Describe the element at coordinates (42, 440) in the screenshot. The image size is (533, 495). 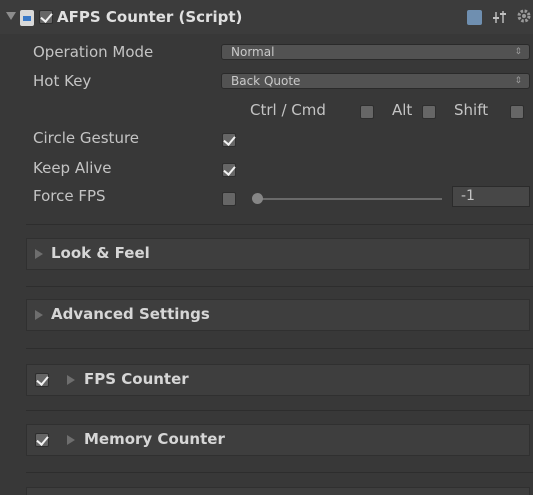
I see `memory-counter-enabled-checkbox` at that location.